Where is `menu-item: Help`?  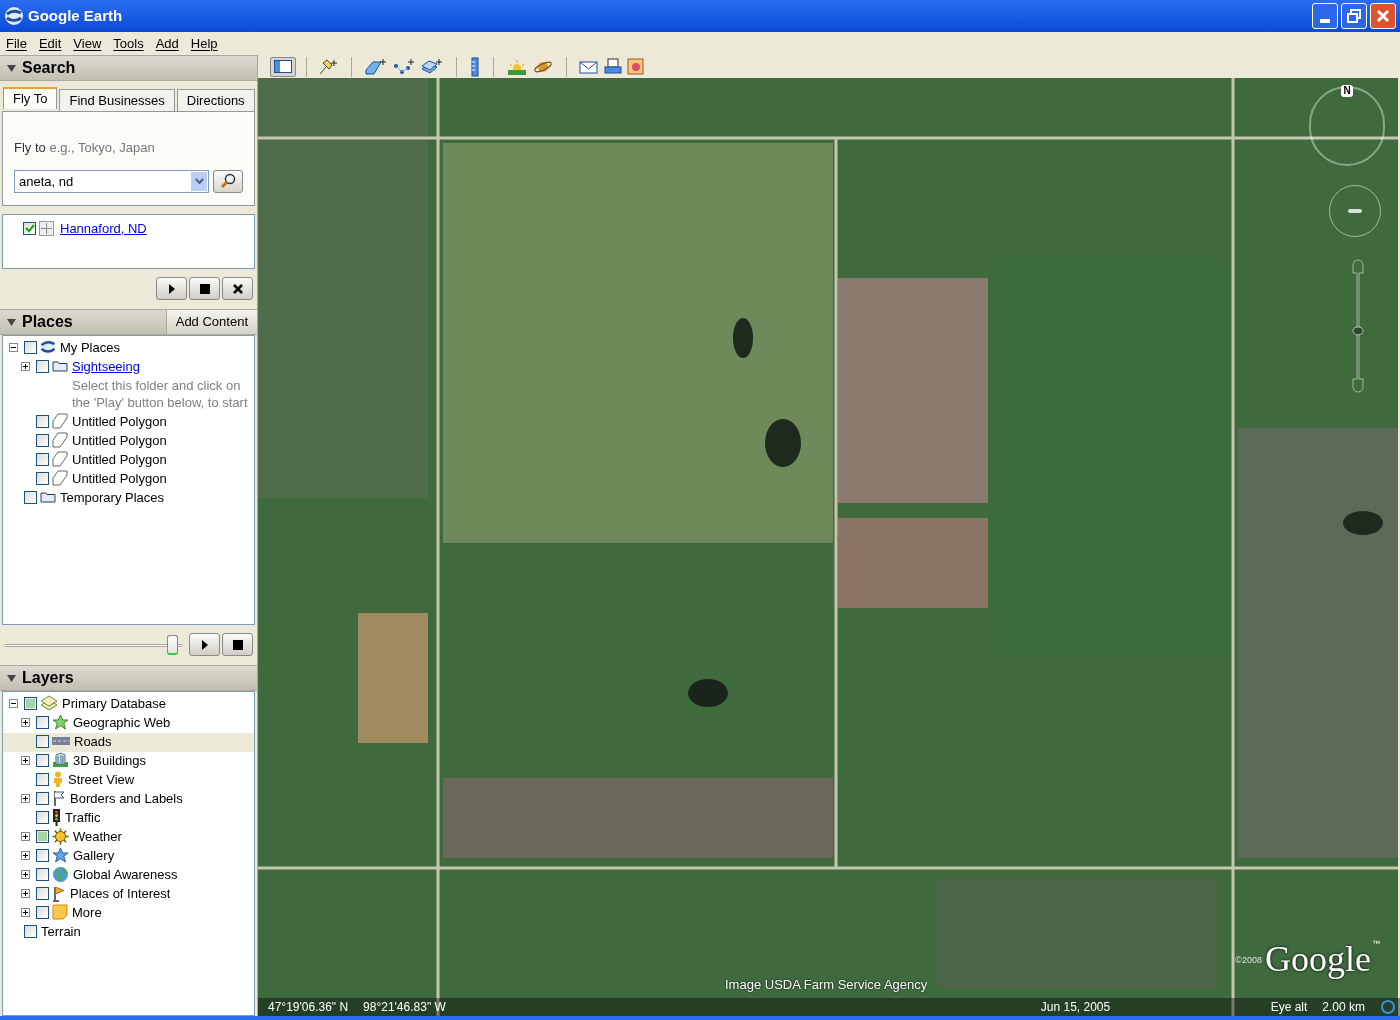 menu-item: Help is located at coordinates (204, 43).